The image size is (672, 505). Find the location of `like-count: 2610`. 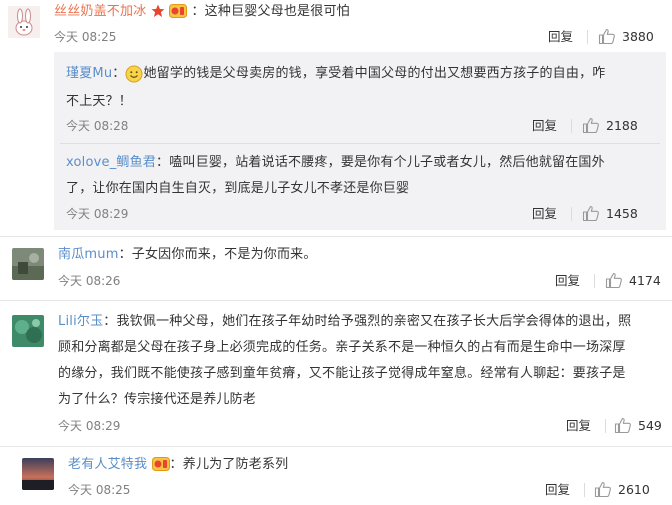

like-count: 2610 is located at coordinates (634, 489).